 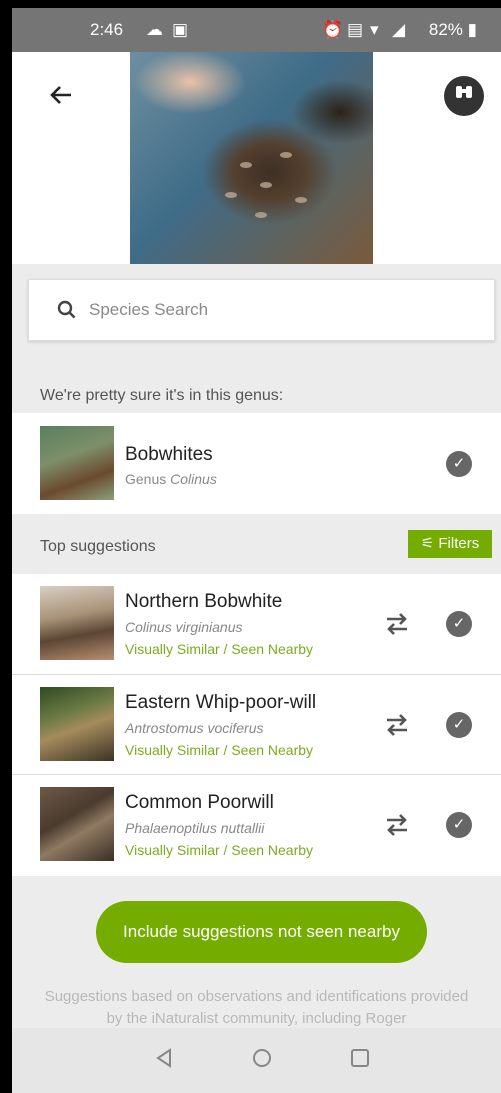 What do you see at coordinates (333, 29) in the screenshot?
I see `alarm-icon: ⏰` at bounding box center [333, 29].